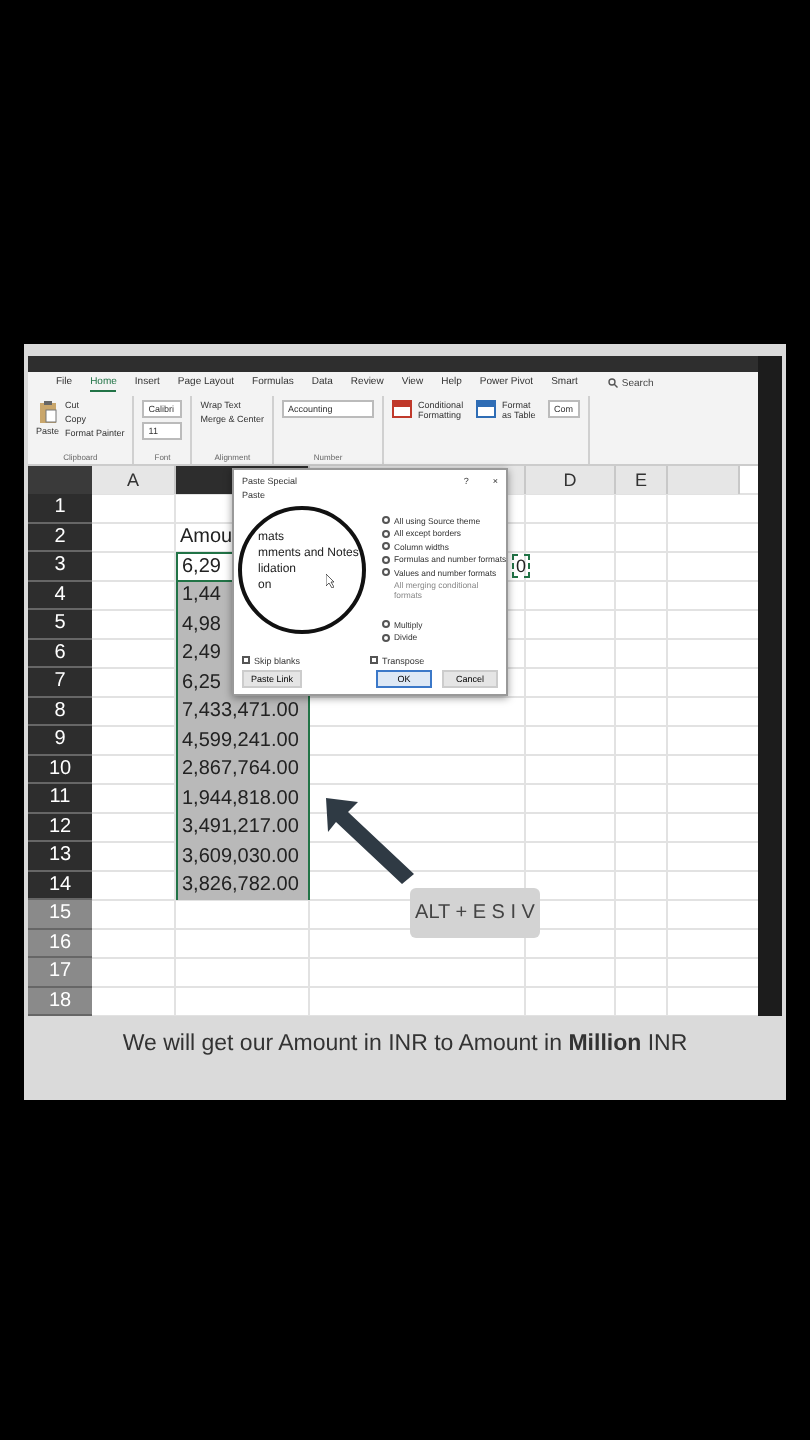 This screenshot has height=1440, width=810. I want to click on caption-text: We will get our Amount in INR to Amount in Million INR, so click(405, 1044).